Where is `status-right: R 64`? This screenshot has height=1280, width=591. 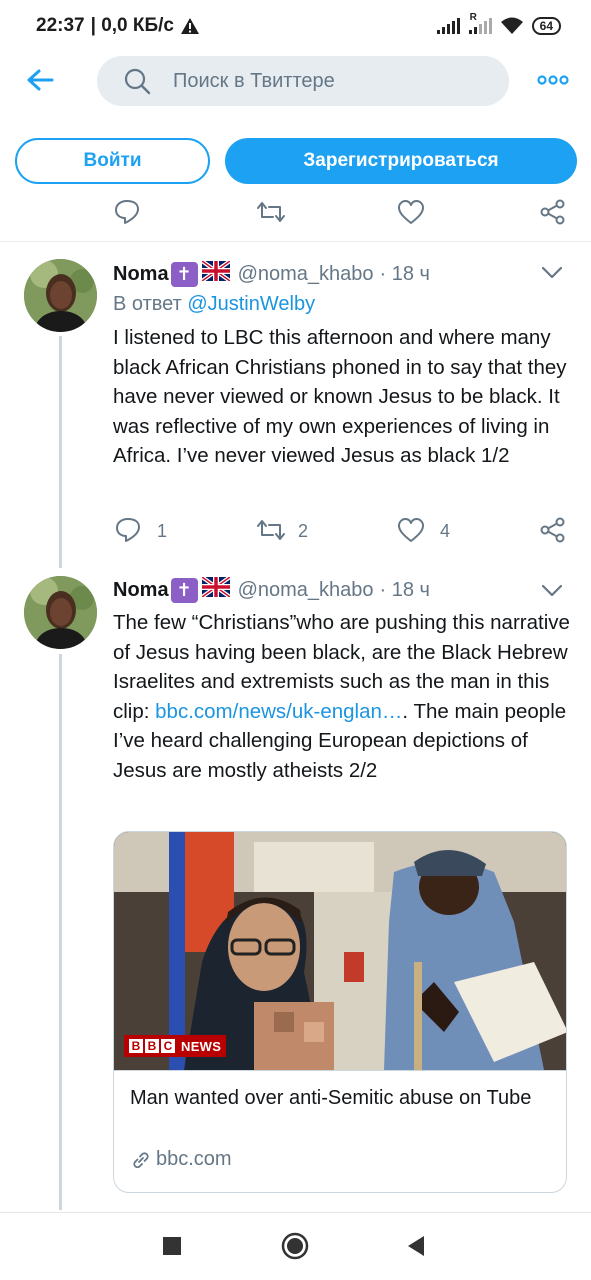 status-right: R 64 is located at coordinates (498, 23).